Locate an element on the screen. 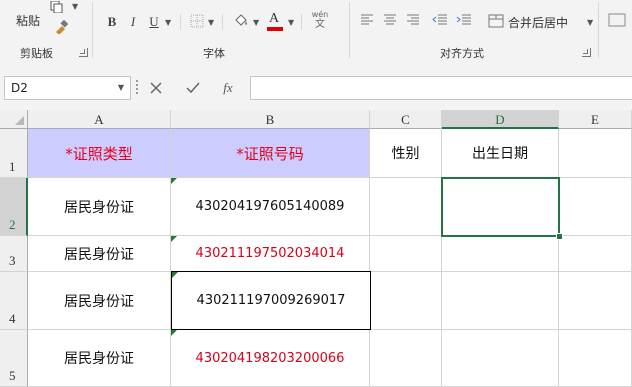 Image resolution: width=632 pixels, height=387 pixels. cell-e3 is located at coordinates (595, 254).